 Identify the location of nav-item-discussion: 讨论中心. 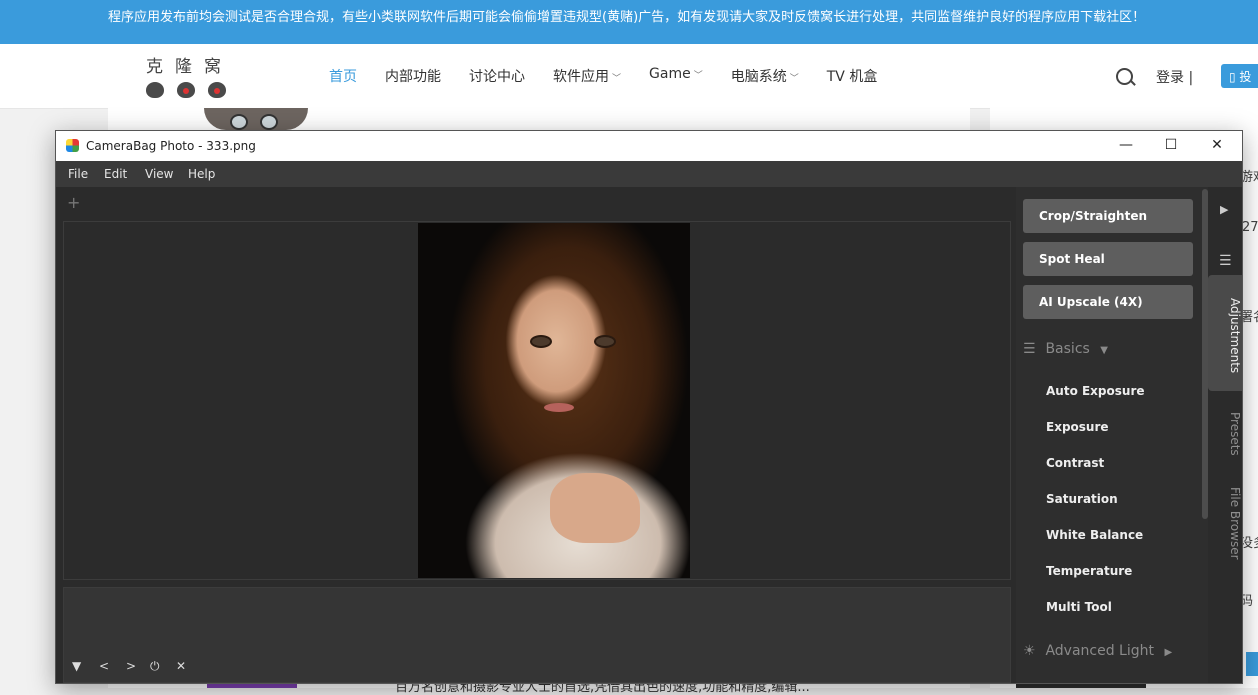
(497, 76).